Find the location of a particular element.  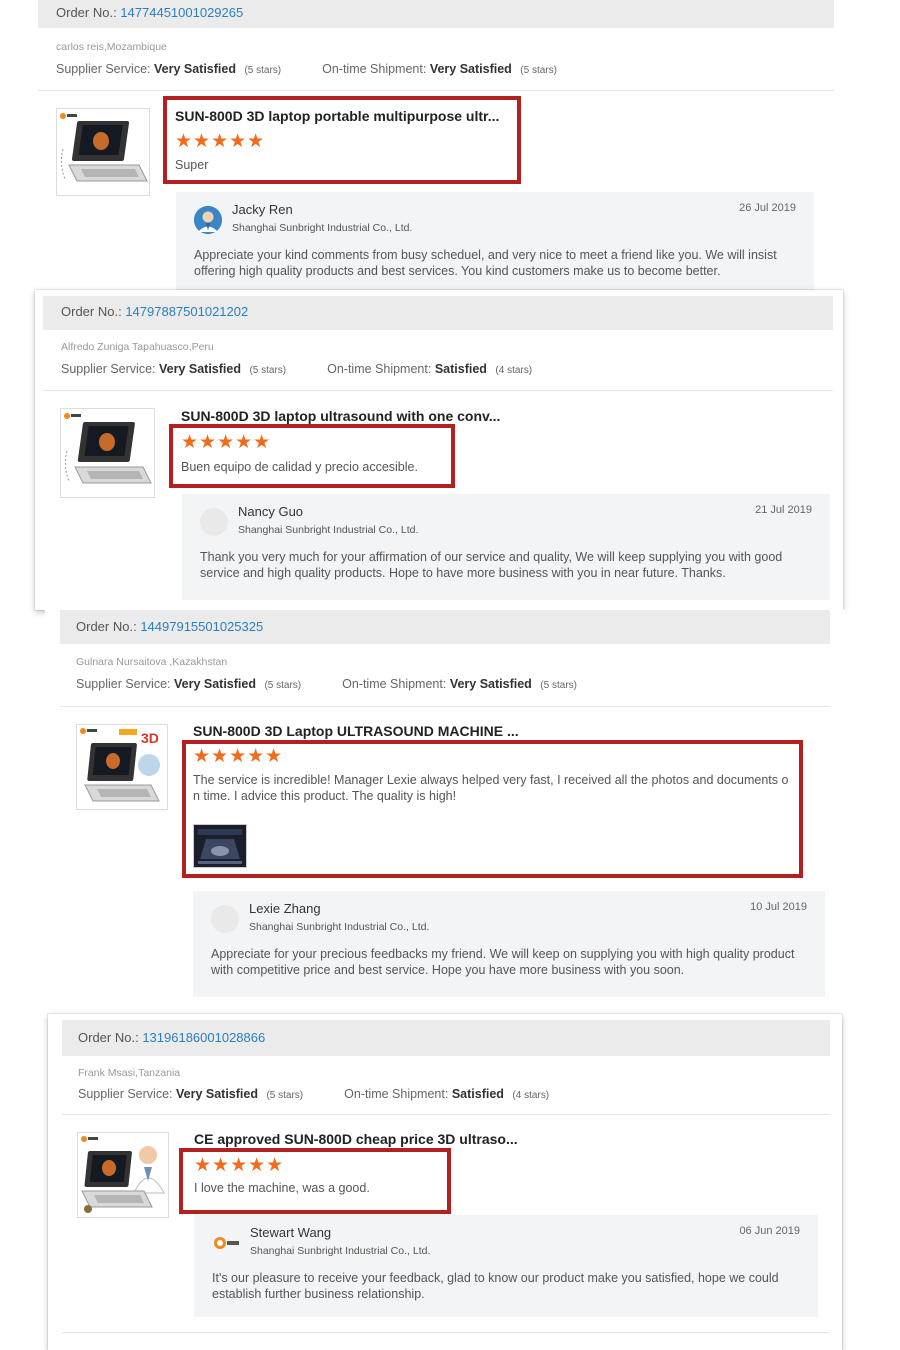

reply-date: 21 Jul 2019 is located at coordinates (783, 510).